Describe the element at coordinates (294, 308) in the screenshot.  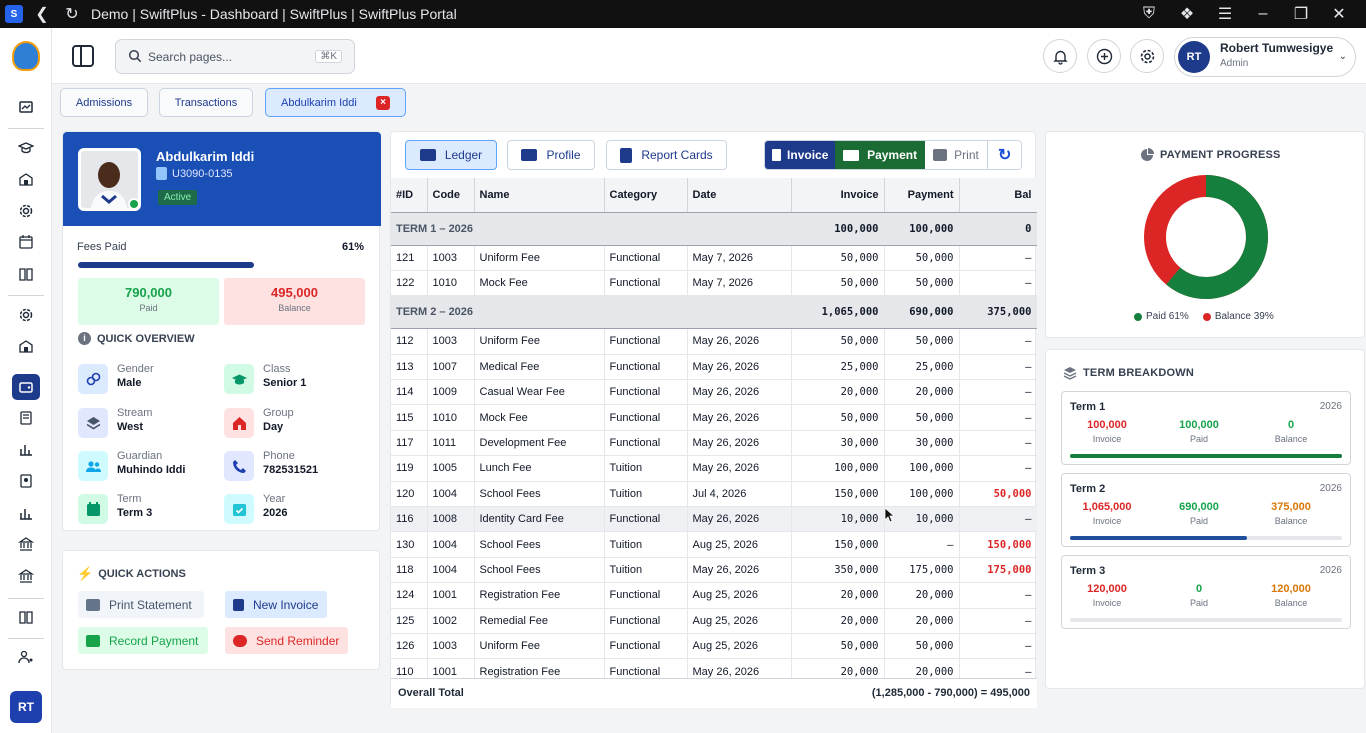
I see `balance-label: Balance` at that location.